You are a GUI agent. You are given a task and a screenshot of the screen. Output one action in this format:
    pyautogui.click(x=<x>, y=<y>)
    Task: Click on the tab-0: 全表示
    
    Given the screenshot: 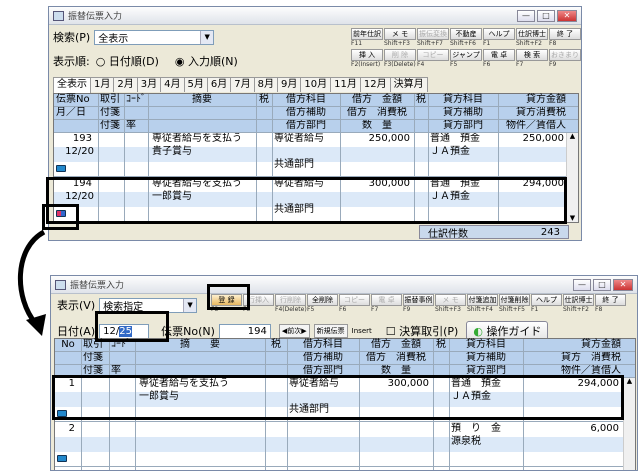 What is the action you would take?
    pyautogui.click(x=72, y=85)
    